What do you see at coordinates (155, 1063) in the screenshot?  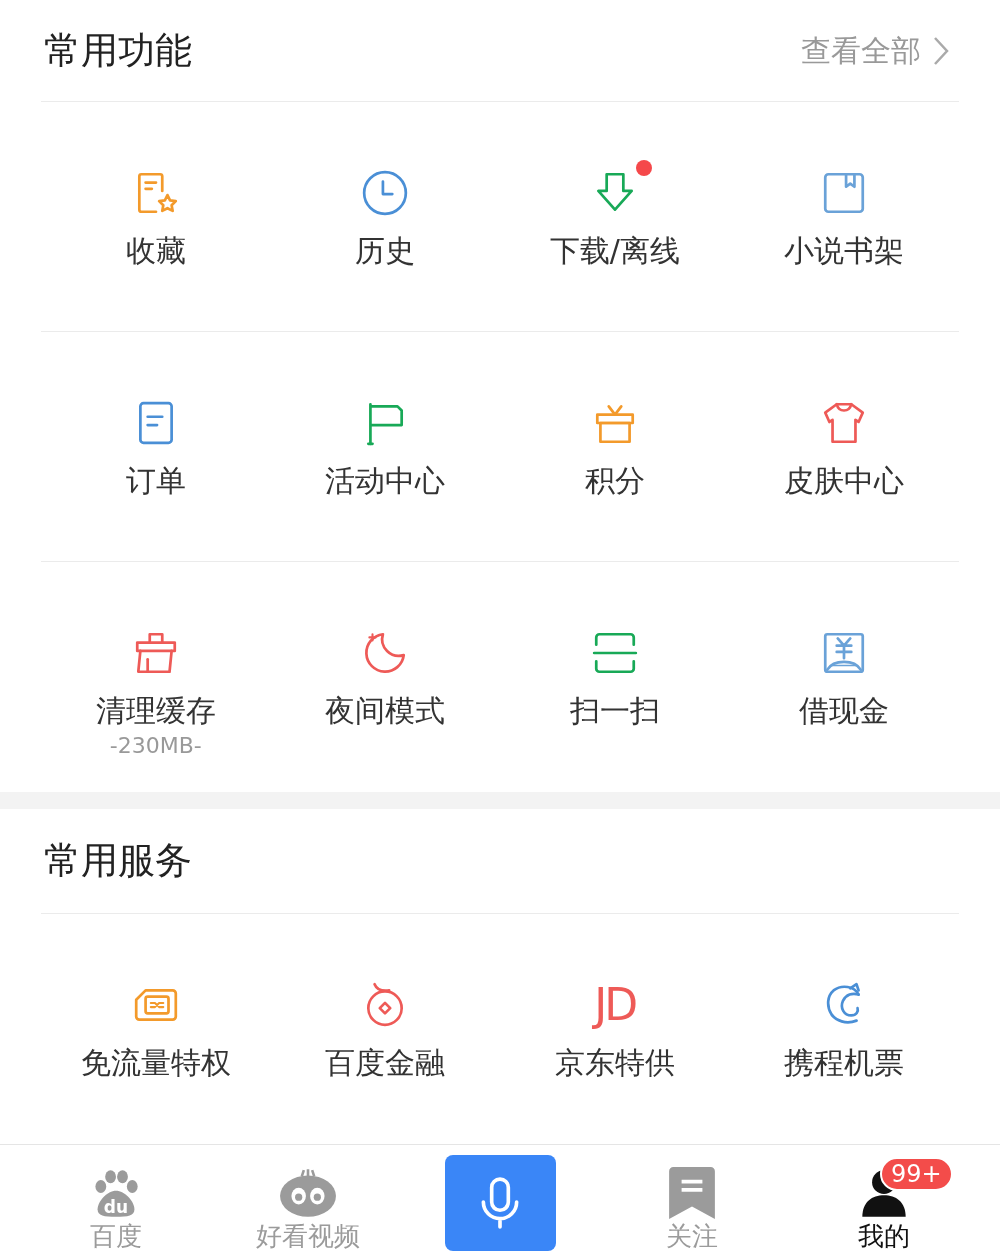 I see `feature-label: 免流量特权` at bounding box center [155, 1063].